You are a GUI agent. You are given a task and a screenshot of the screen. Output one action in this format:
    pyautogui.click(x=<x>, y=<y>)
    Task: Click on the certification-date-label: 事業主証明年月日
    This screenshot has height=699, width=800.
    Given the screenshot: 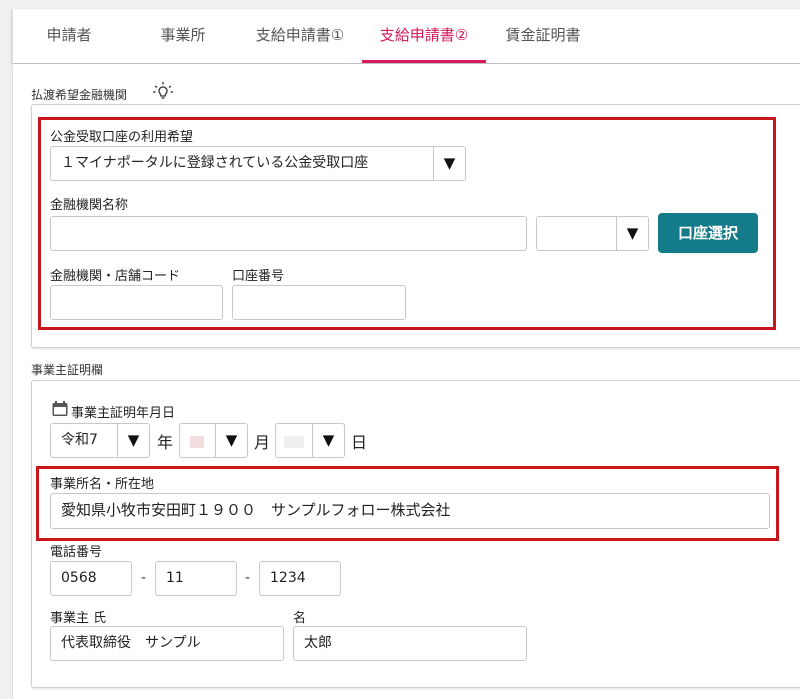 What is the action you would take?
    pyautogui.click(x=123, y=413)
    